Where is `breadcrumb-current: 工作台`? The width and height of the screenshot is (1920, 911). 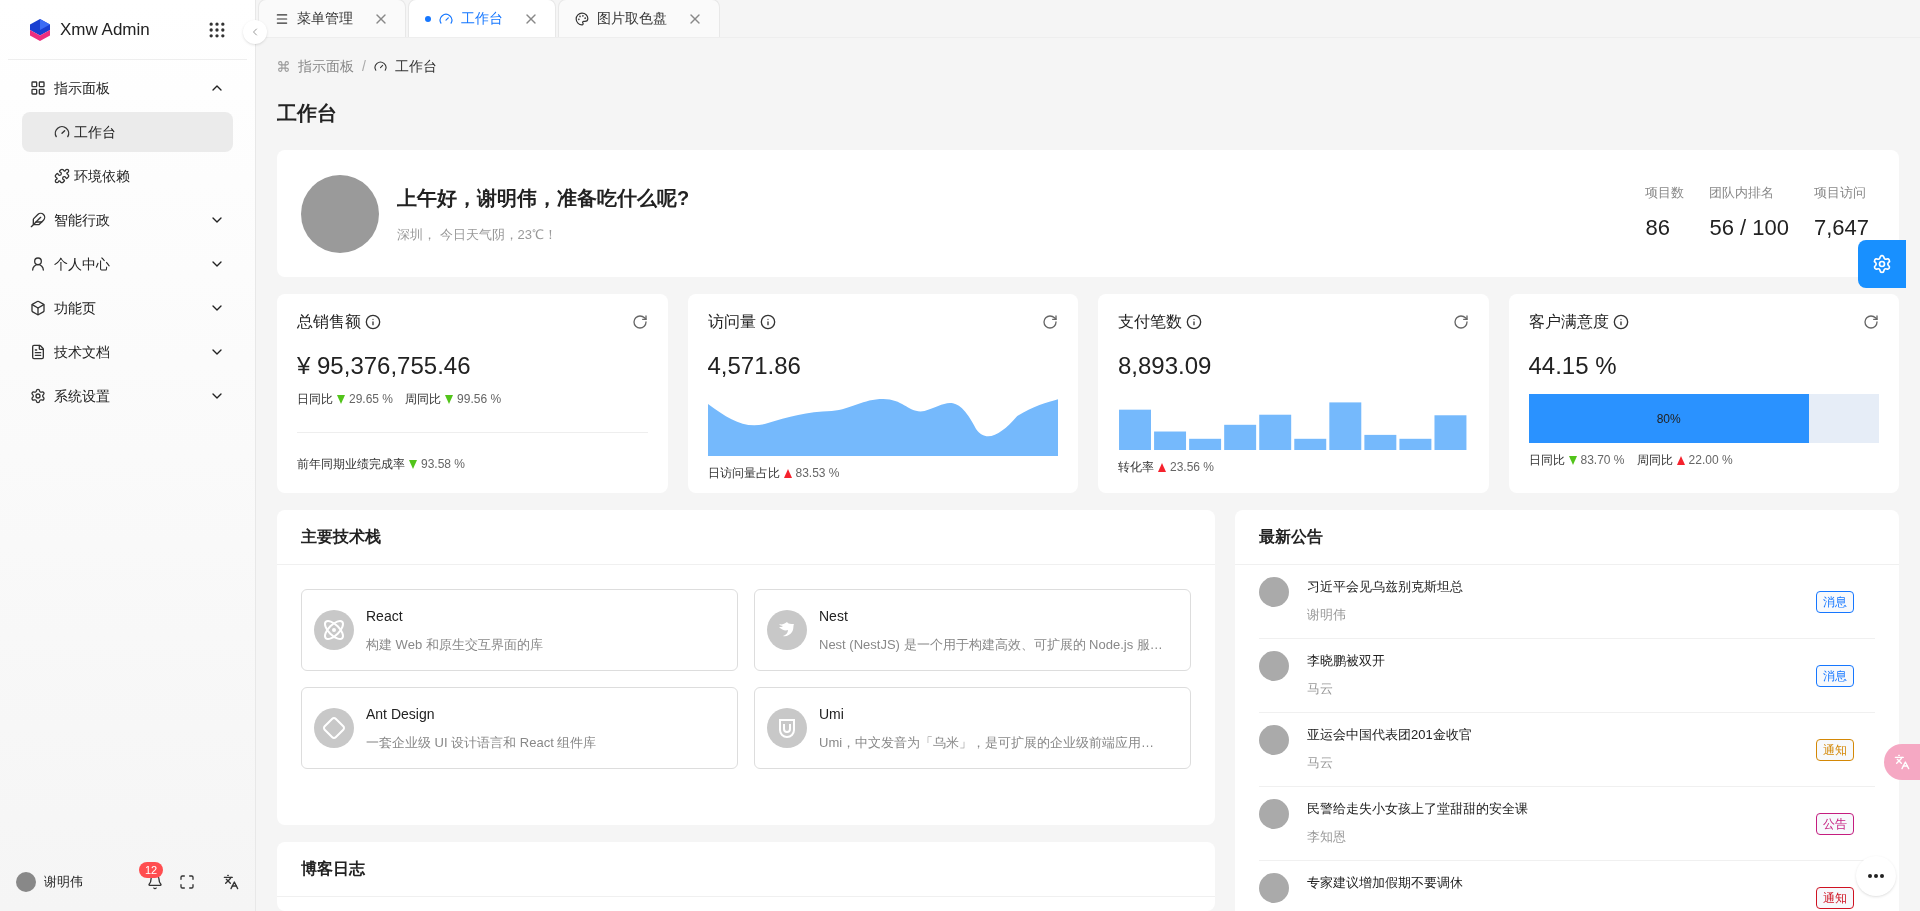
breadcrumb-current: 工作台 is located at coordinates (415, 66).